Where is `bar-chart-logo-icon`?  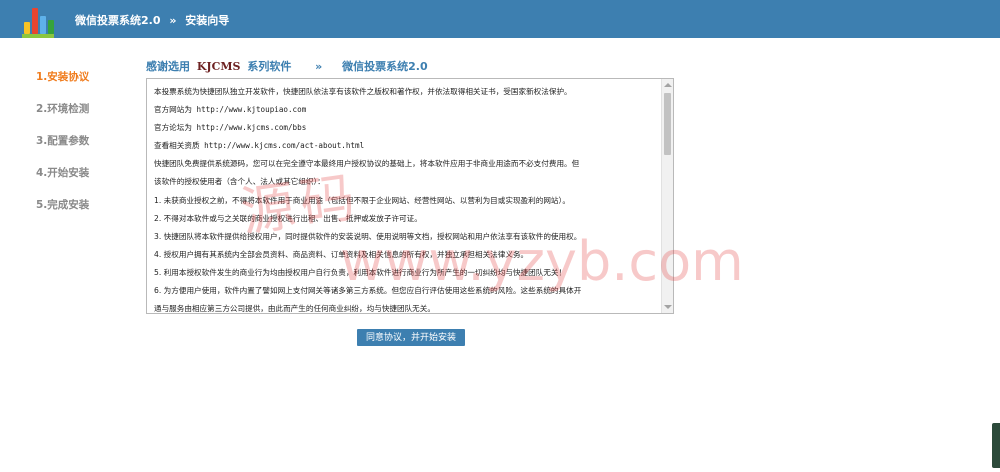 bar-chart-logo-icon is located at coordinates (38, 22).